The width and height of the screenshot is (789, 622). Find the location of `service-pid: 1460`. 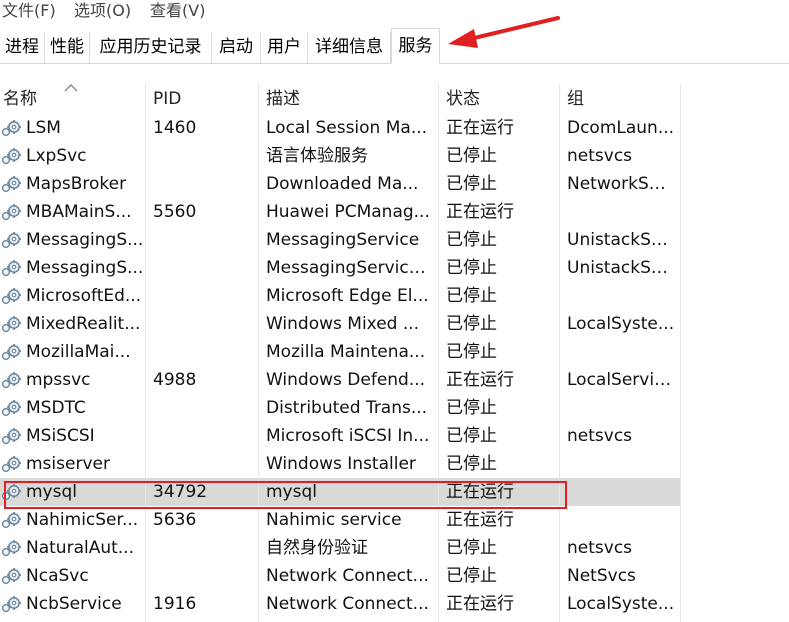

service-pid: 1460 is located at coordinates (175, 128).